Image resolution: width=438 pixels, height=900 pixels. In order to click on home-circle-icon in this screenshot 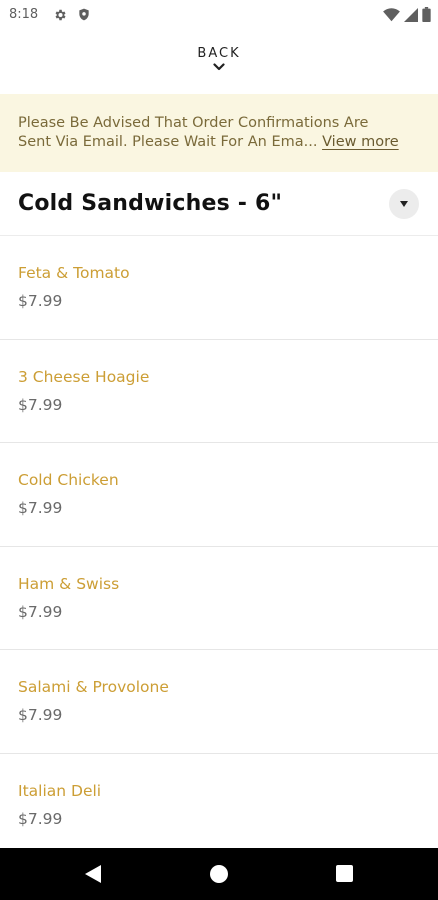, I will do `click(219, 874)`.